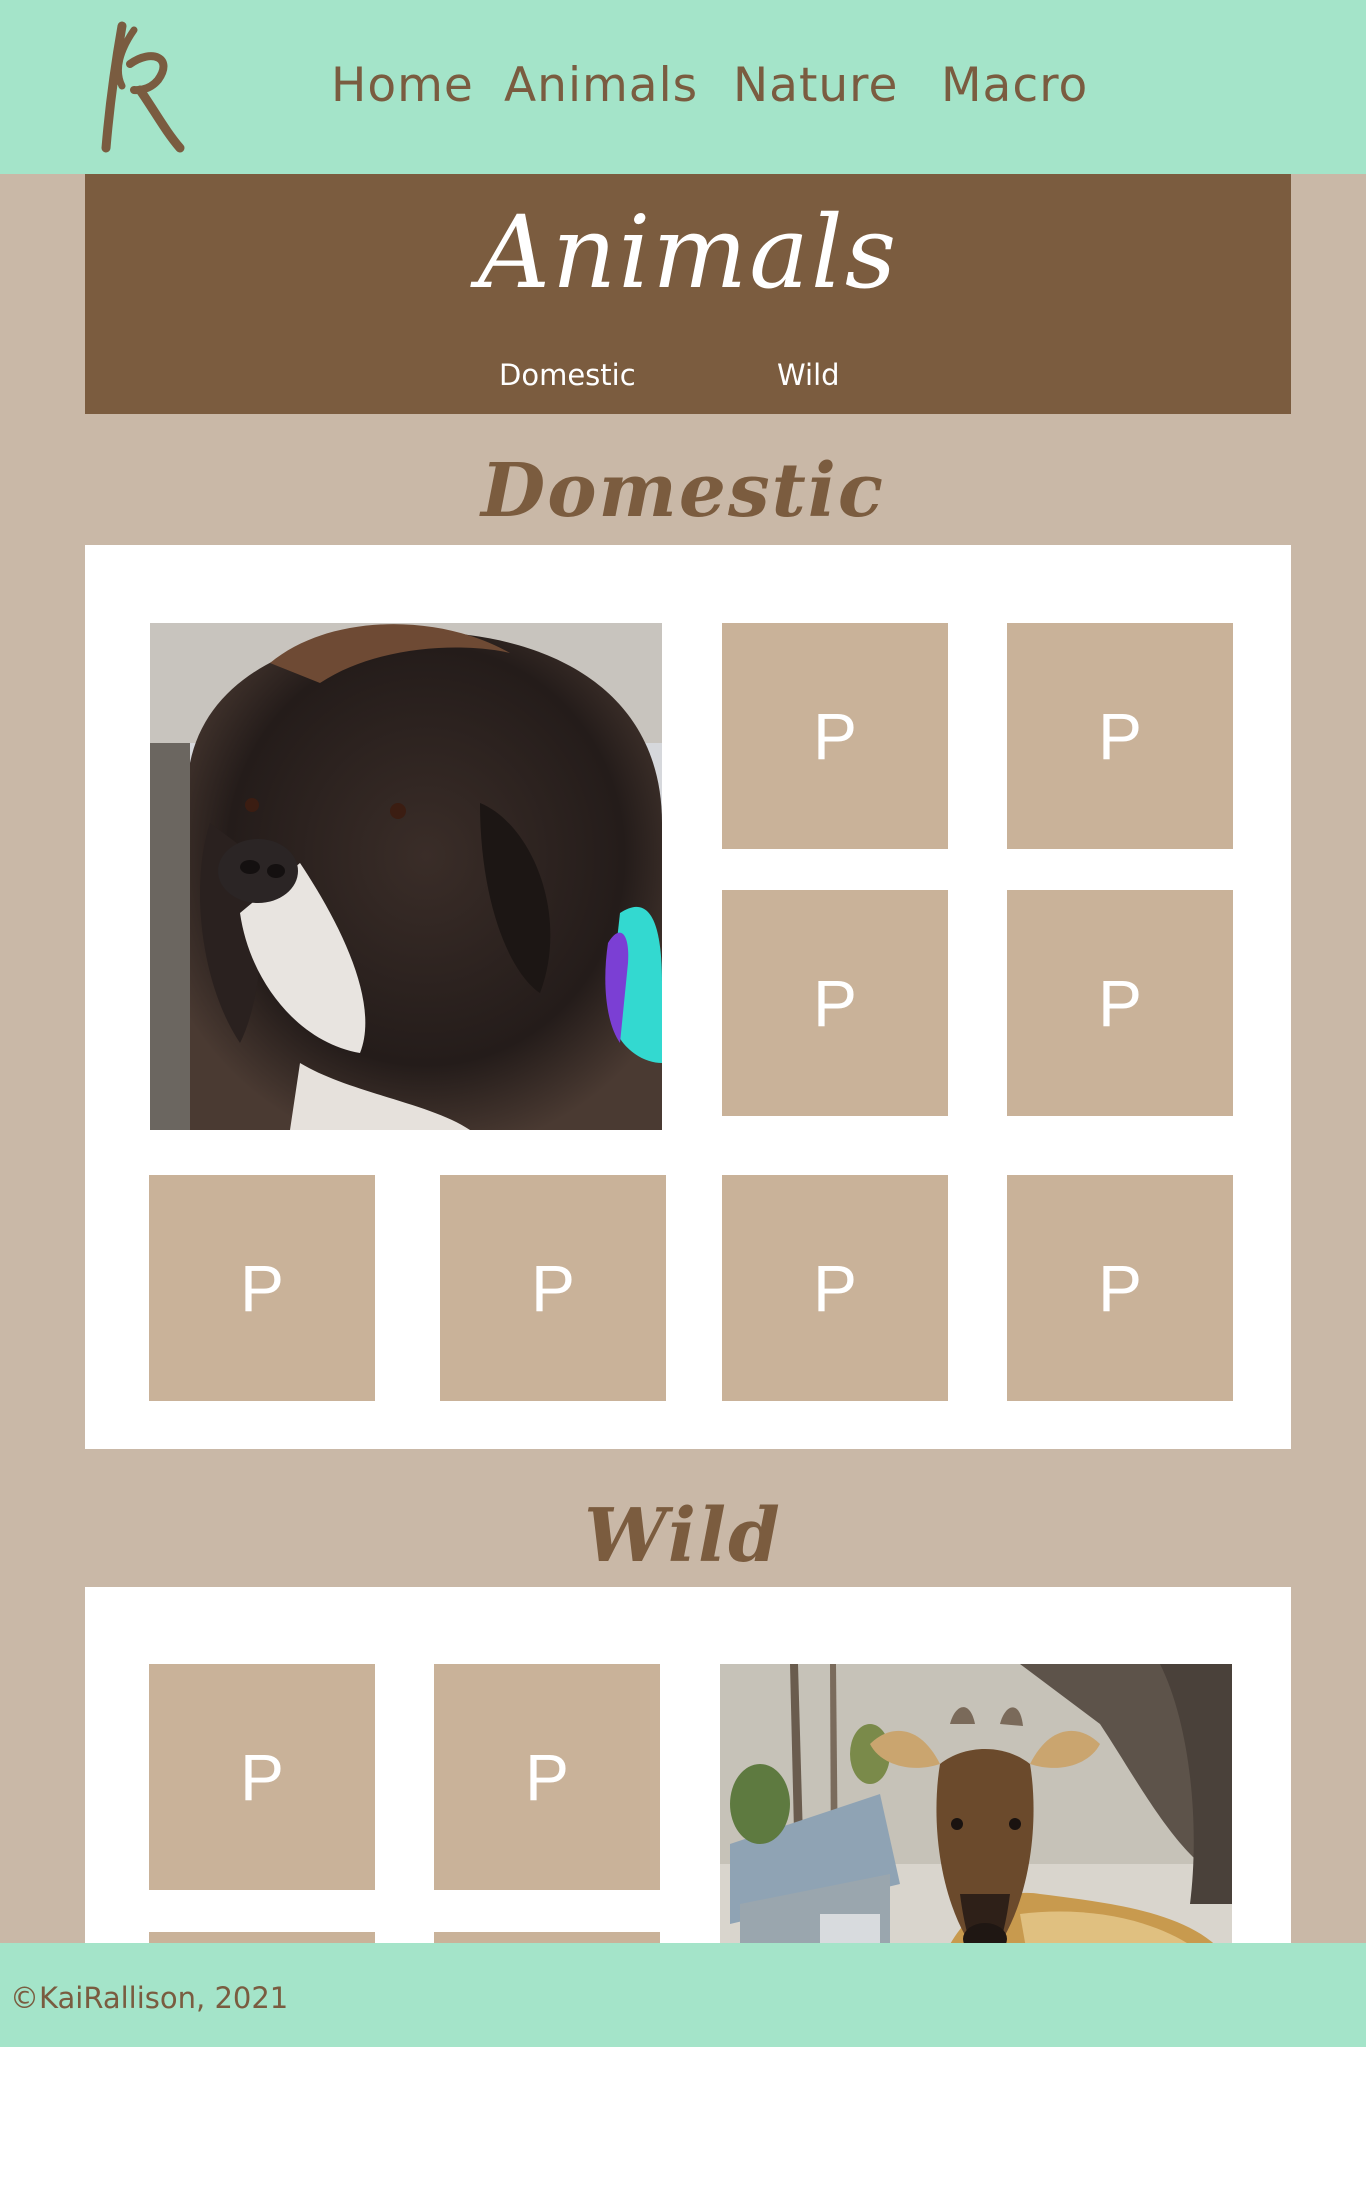 This screenshot has height=2192, width=1366. I want to click on site-header: Home Animals Nature Macro, so click(683, 87).